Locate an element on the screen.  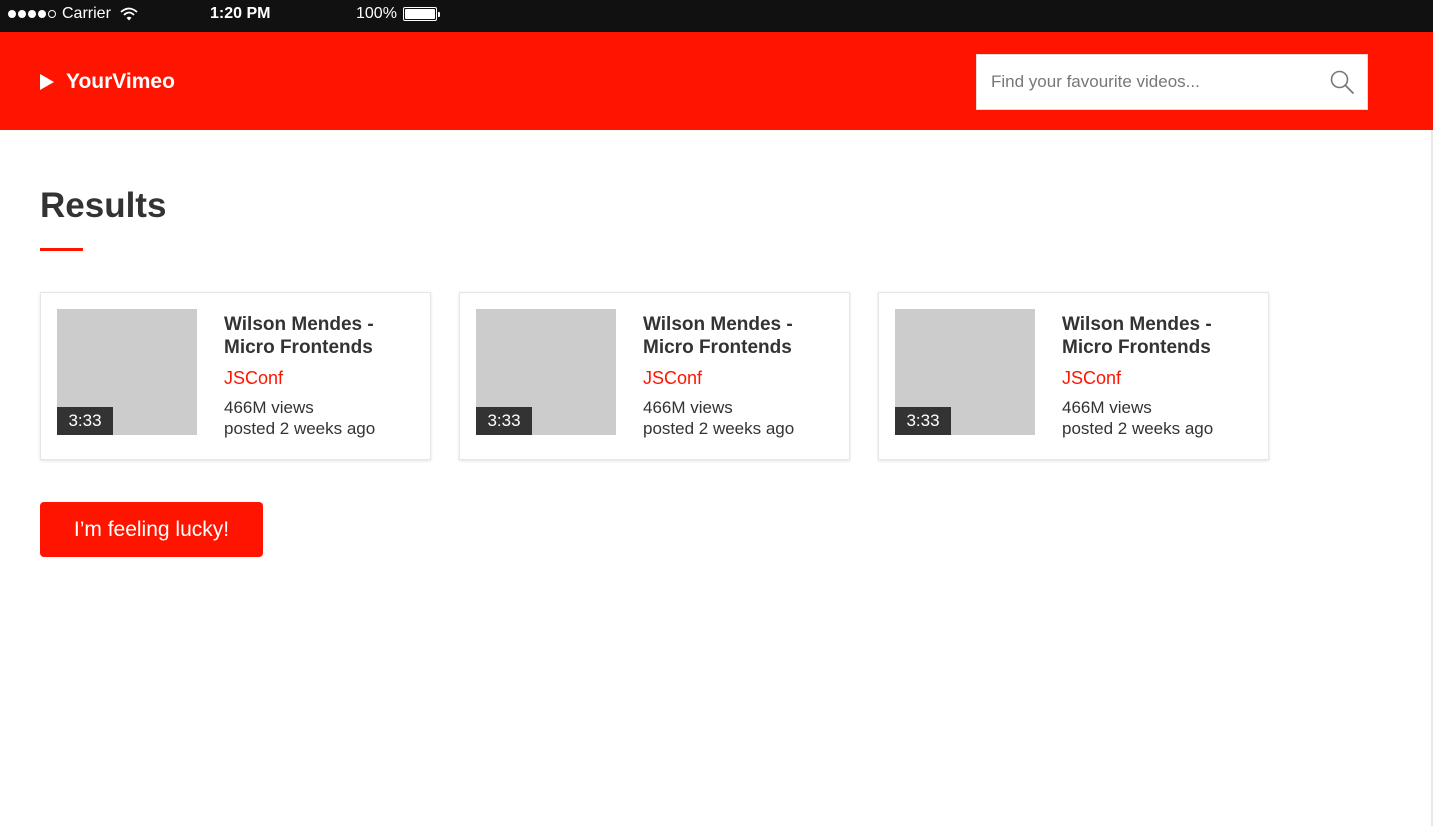
feeling-lucky-button: I’m feeling lucky! is located at coordinates (151, 529).